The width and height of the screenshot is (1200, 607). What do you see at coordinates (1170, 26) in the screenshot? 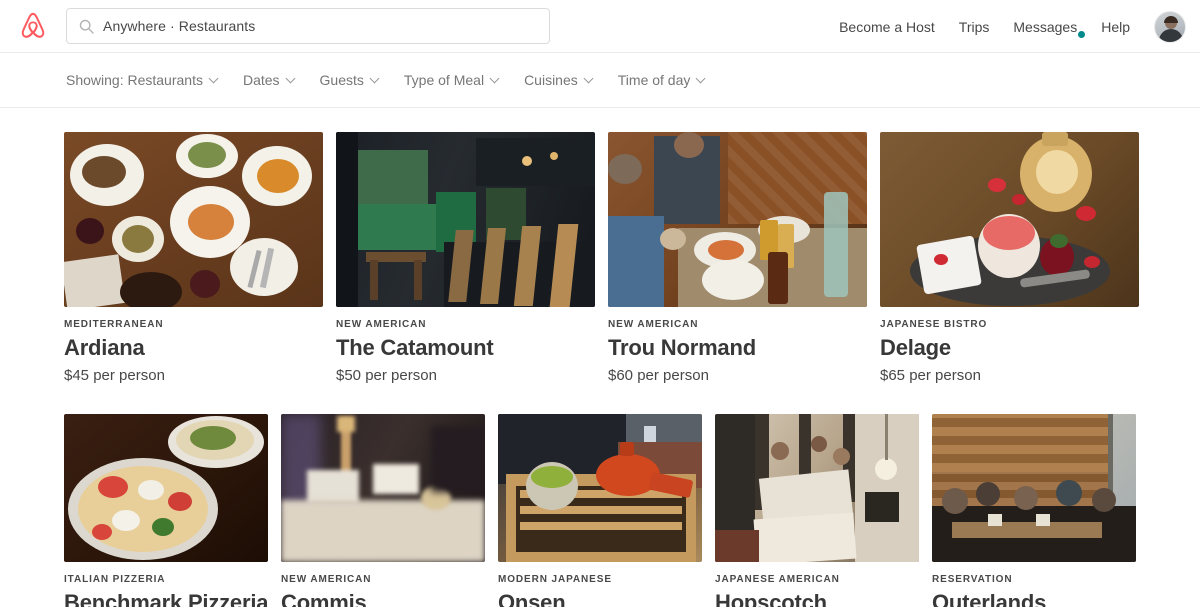
I see `avatar` at bounding box center [1170, 26].